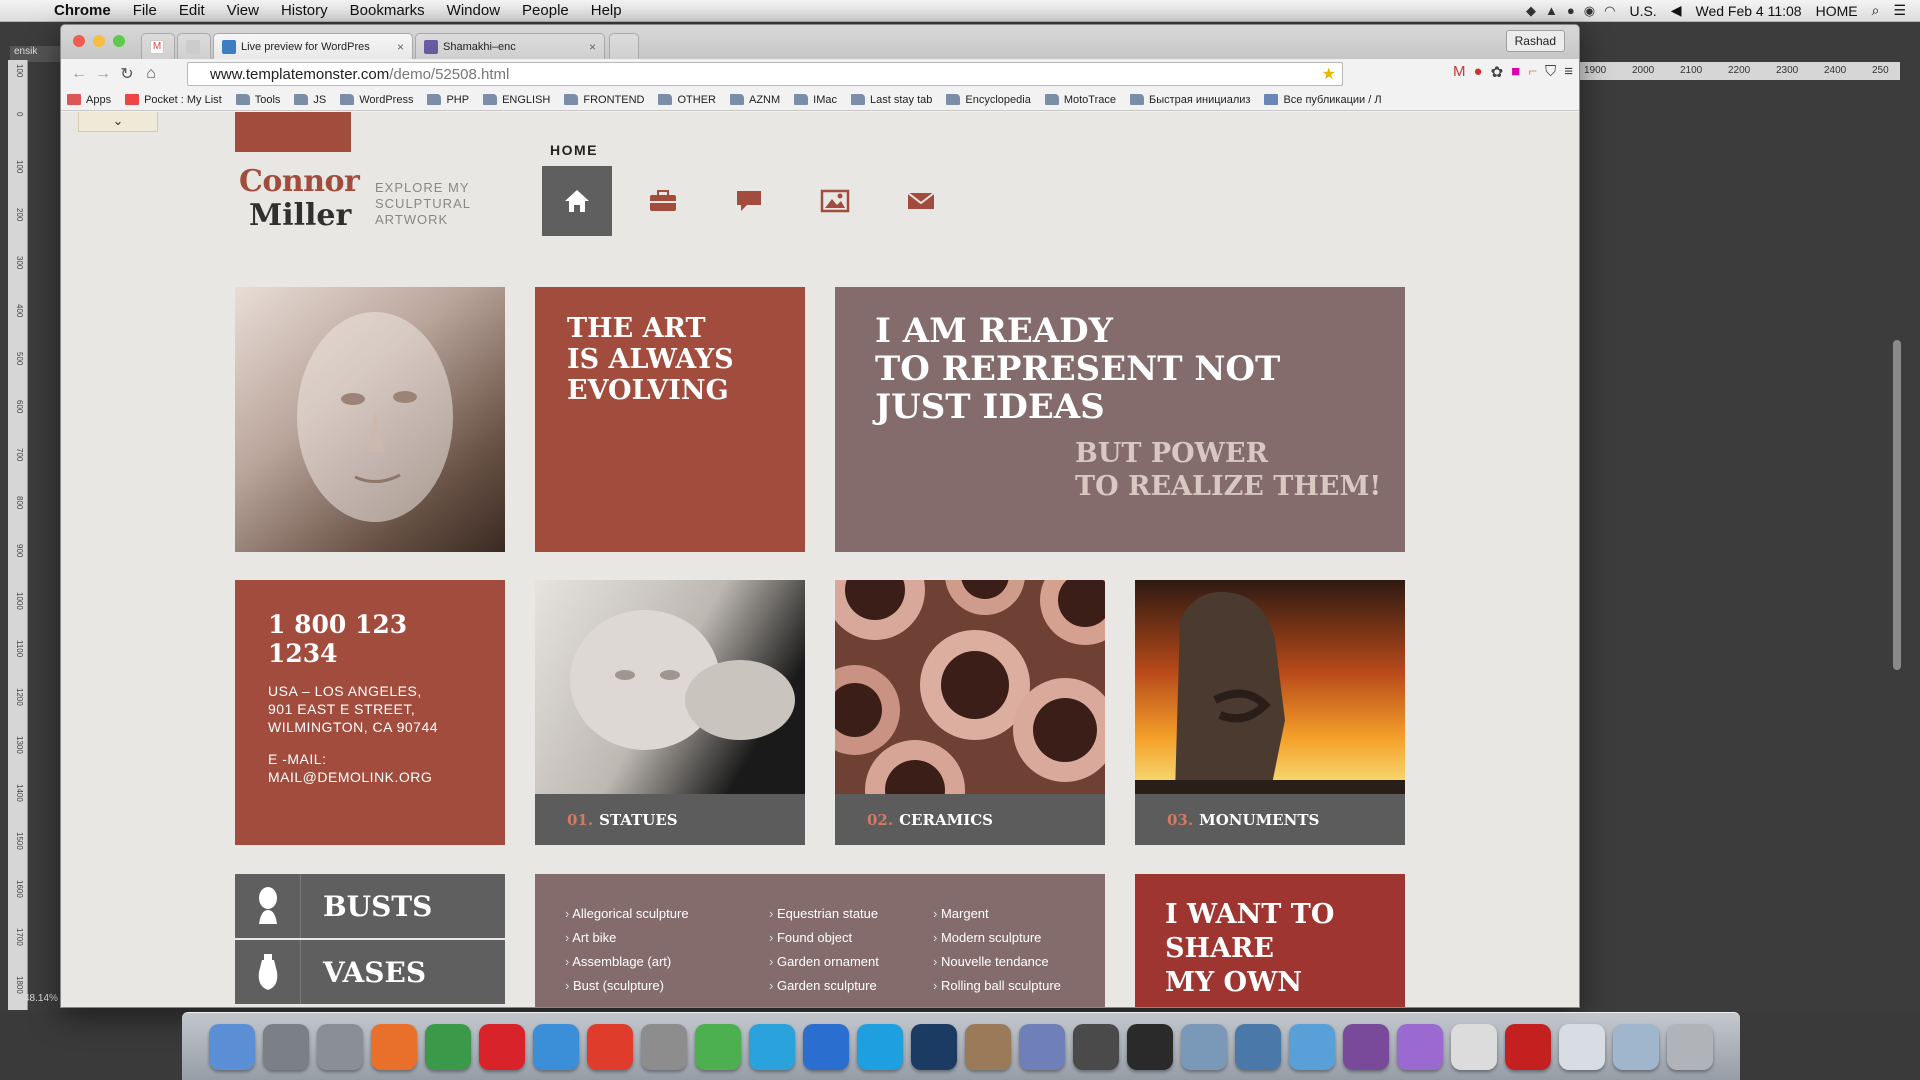 This screenshot has height=1080, width=1920. What do you see at coordinates (1270, 940) in the screenshot?
I see `share-tile: I WANT TO SHARE MY OWN` at bounding box center [1270, 940].